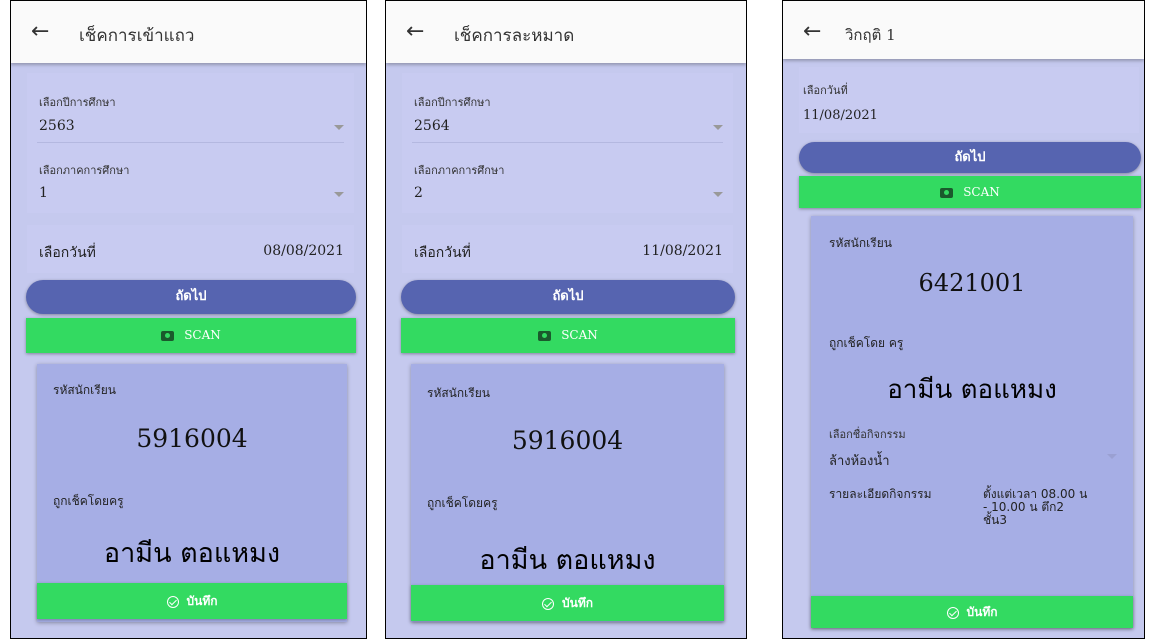  I want to click on activity-detail-label: รายละเอียดกิจกรรม, so click(880, 494).